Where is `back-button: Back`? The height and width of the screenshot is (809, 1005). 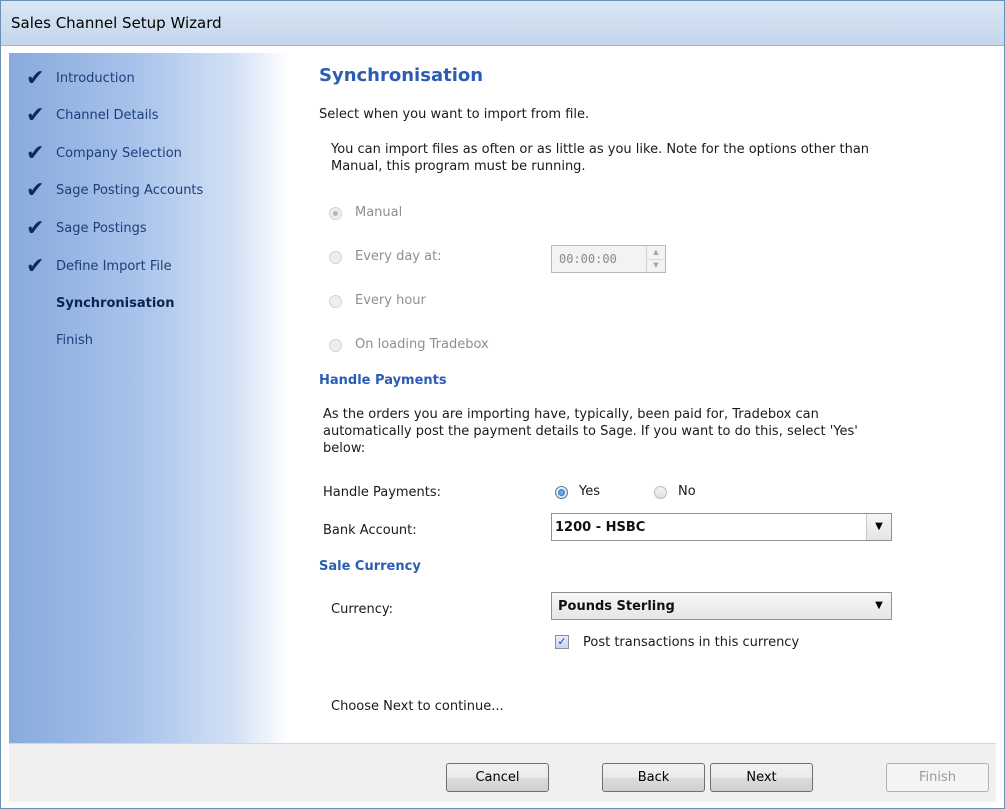
back-button: Back is located at coordinates (653, 777).